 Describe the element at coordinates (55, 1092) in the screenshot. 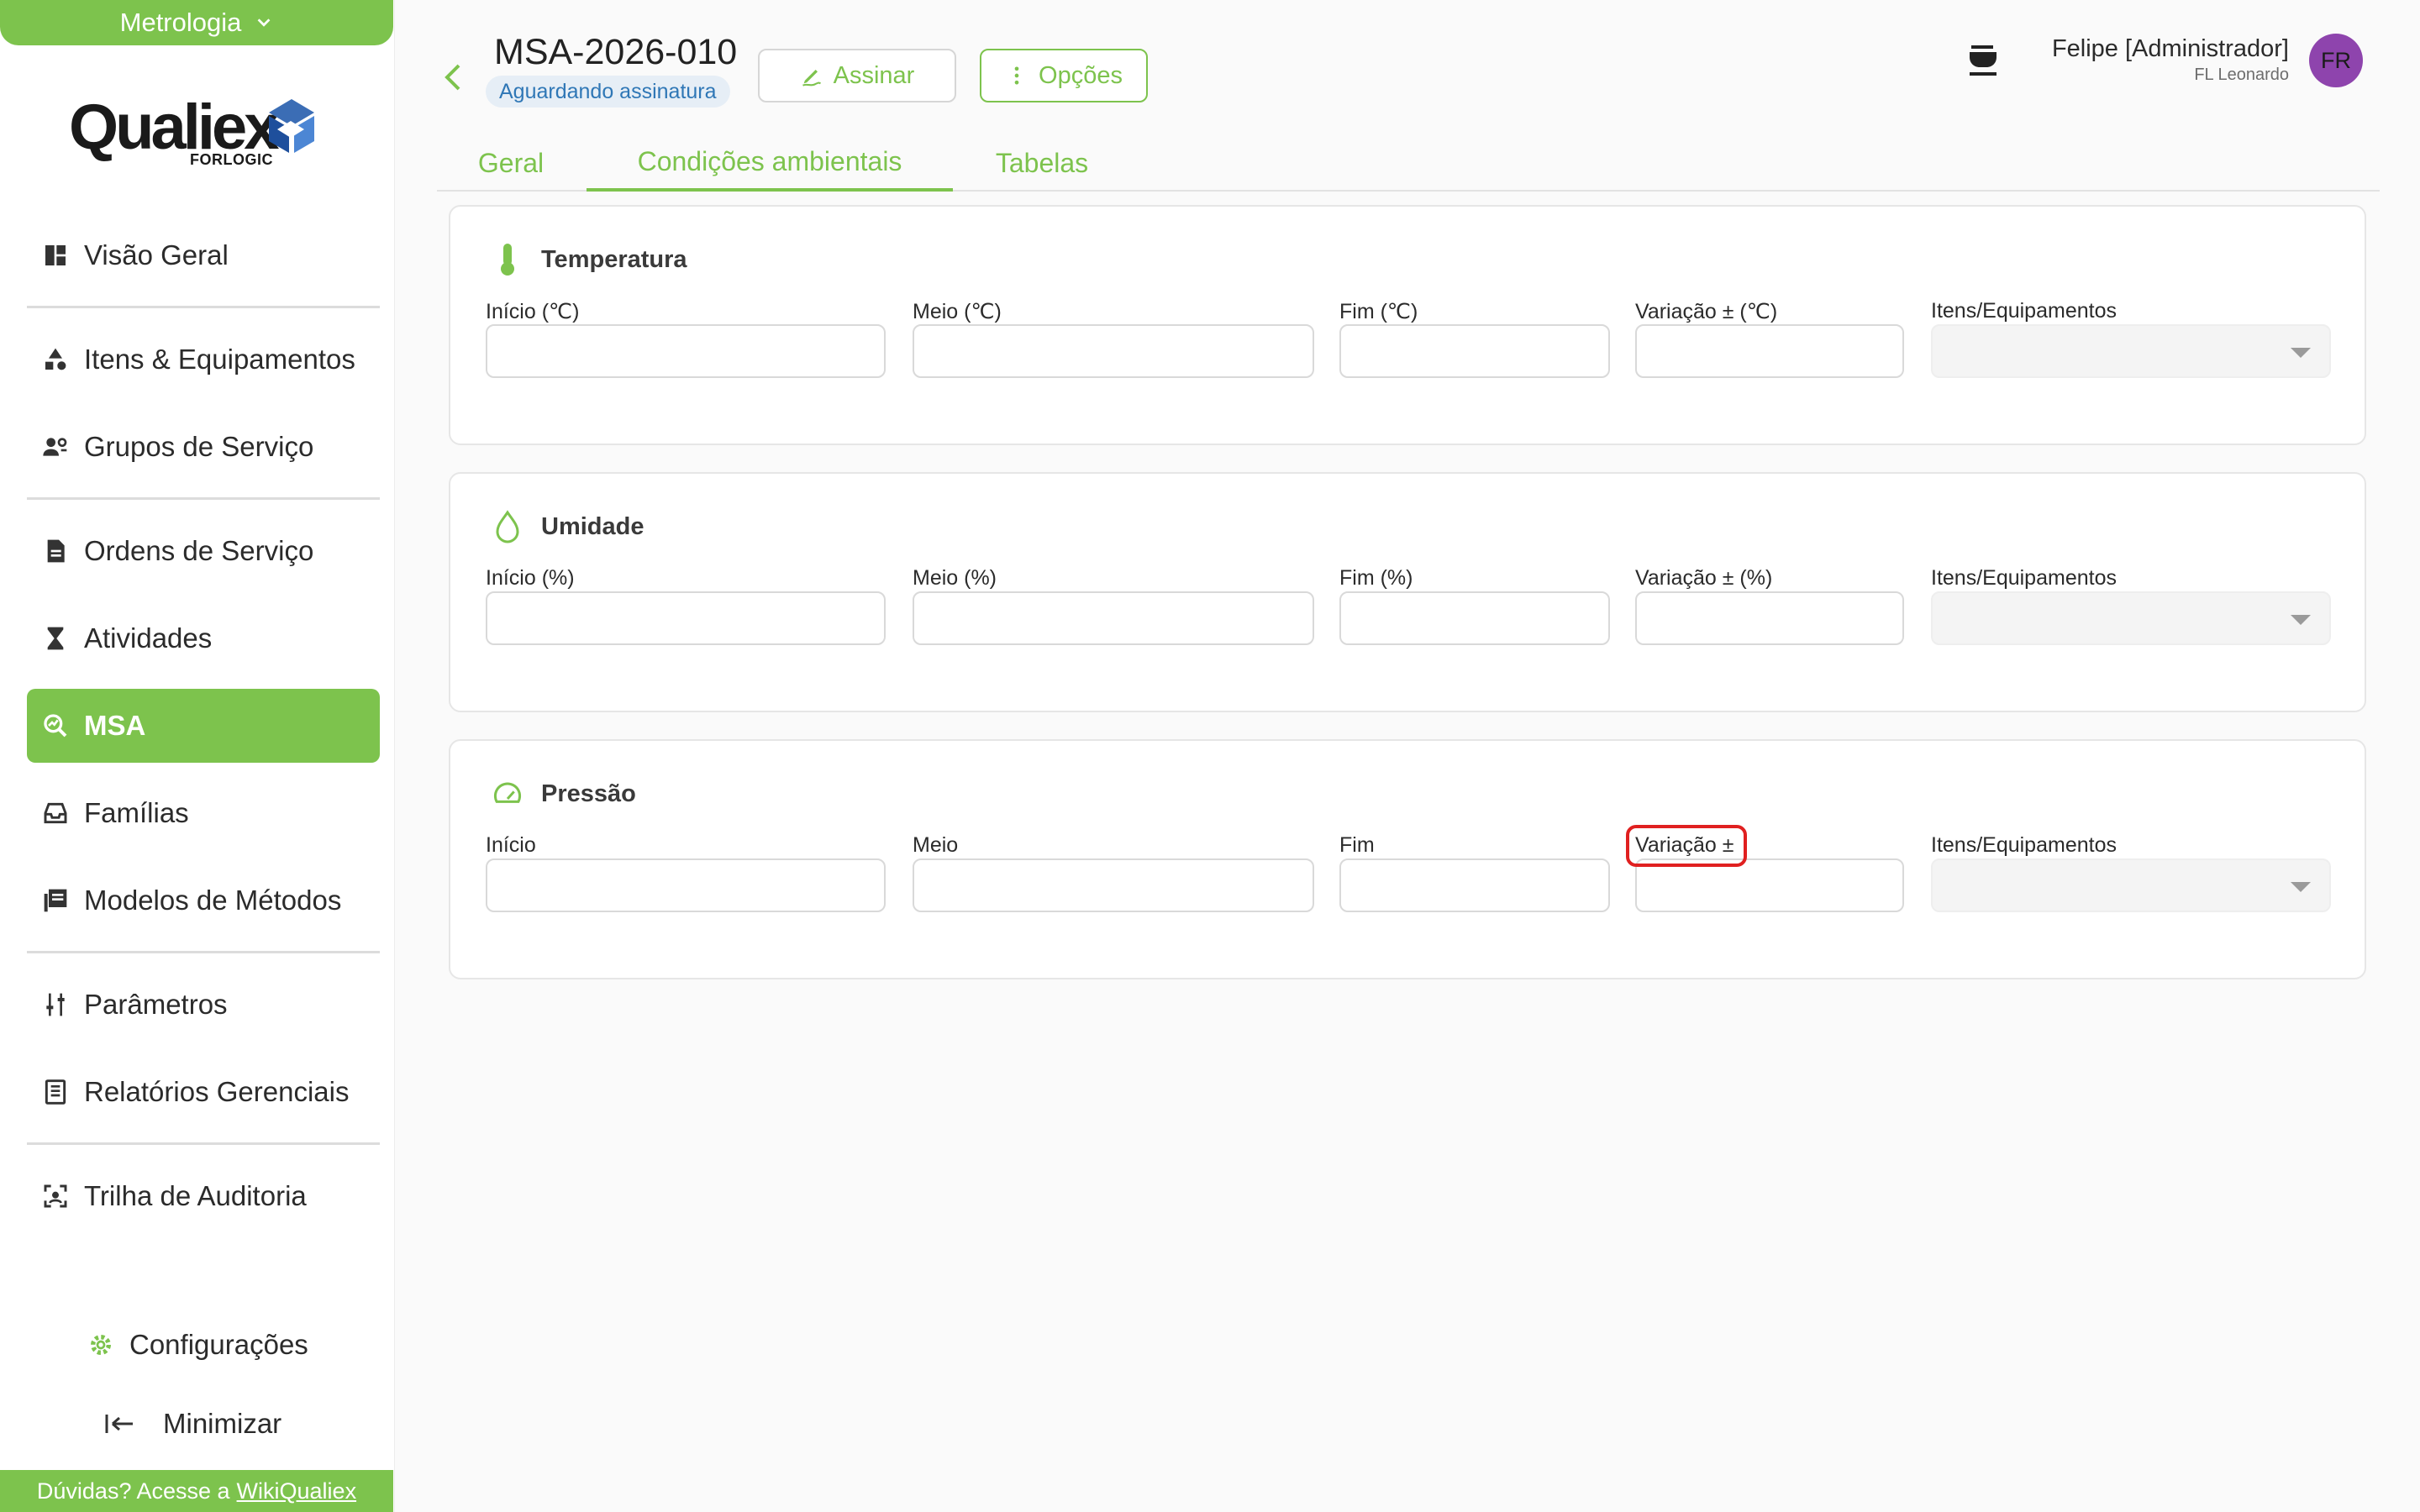

I see `report-icon` at that location.